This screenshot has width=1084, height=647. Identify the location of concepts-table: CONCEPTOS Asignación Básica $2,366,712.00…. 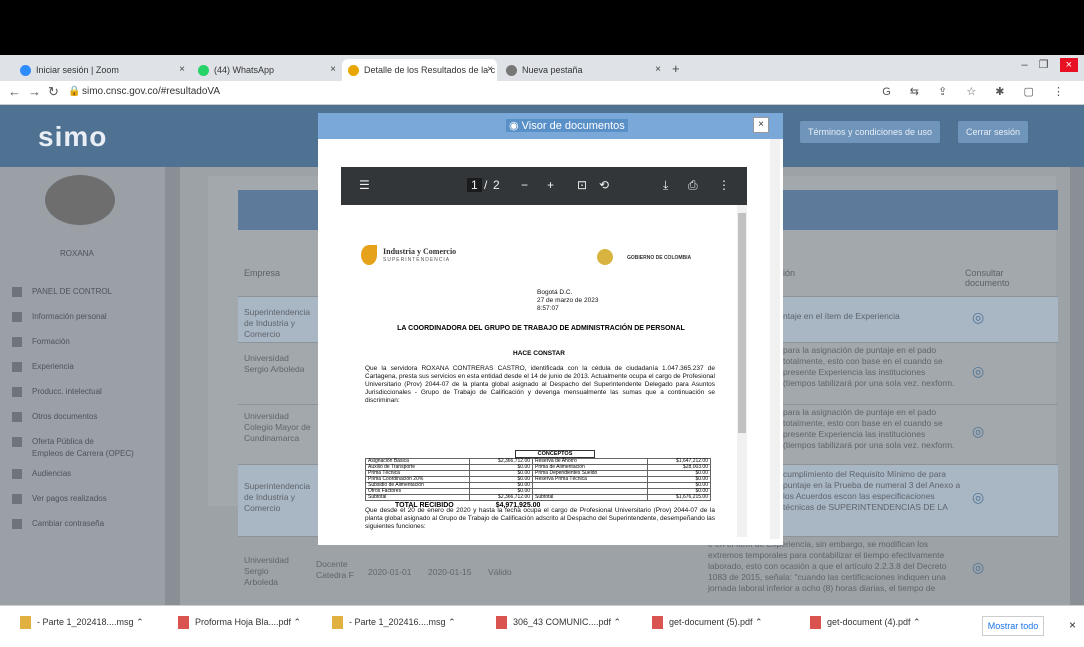
(538, 479).